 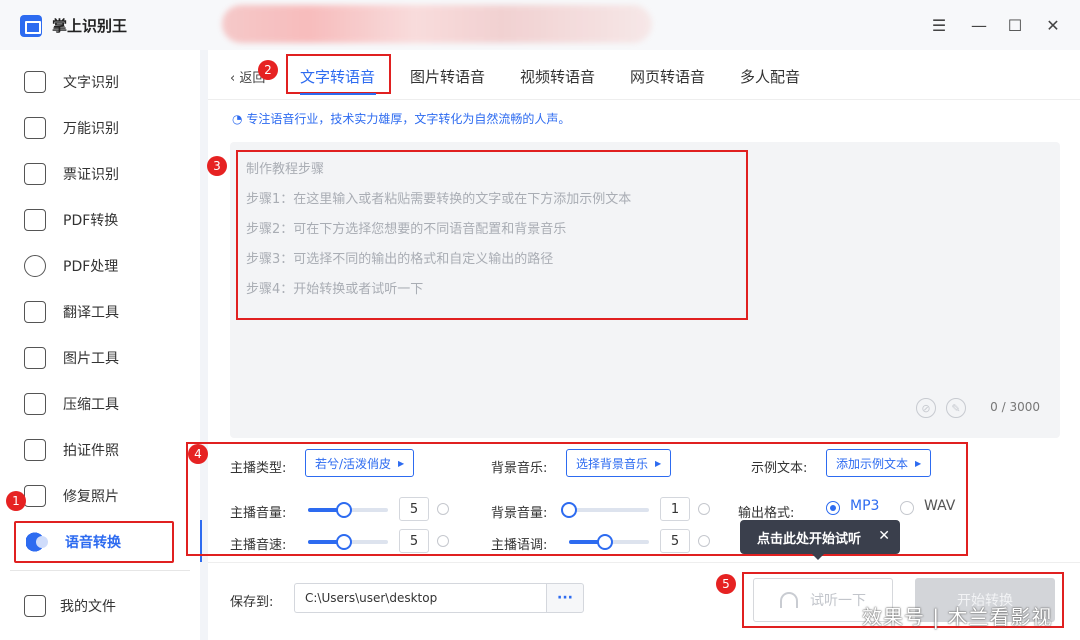 I want to click on headphones-icon, so click(x=789, y=600).